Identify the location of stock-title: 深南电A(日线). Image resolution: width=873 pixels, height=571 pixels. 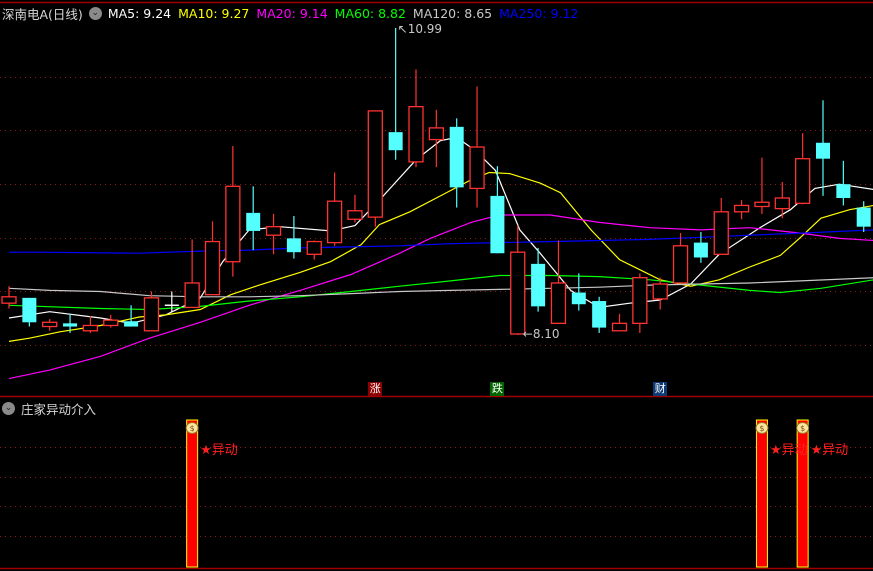
(42, 14).